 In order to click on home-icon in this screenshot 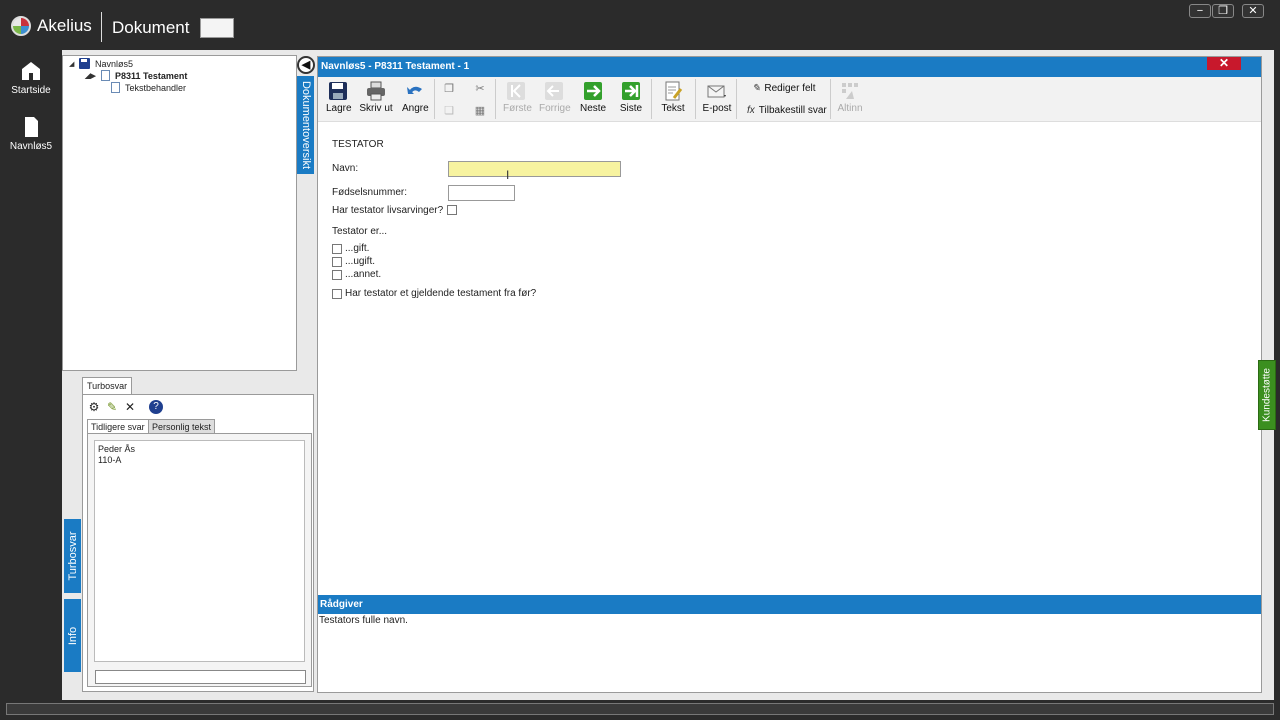, I will do `click(31, 71)`.